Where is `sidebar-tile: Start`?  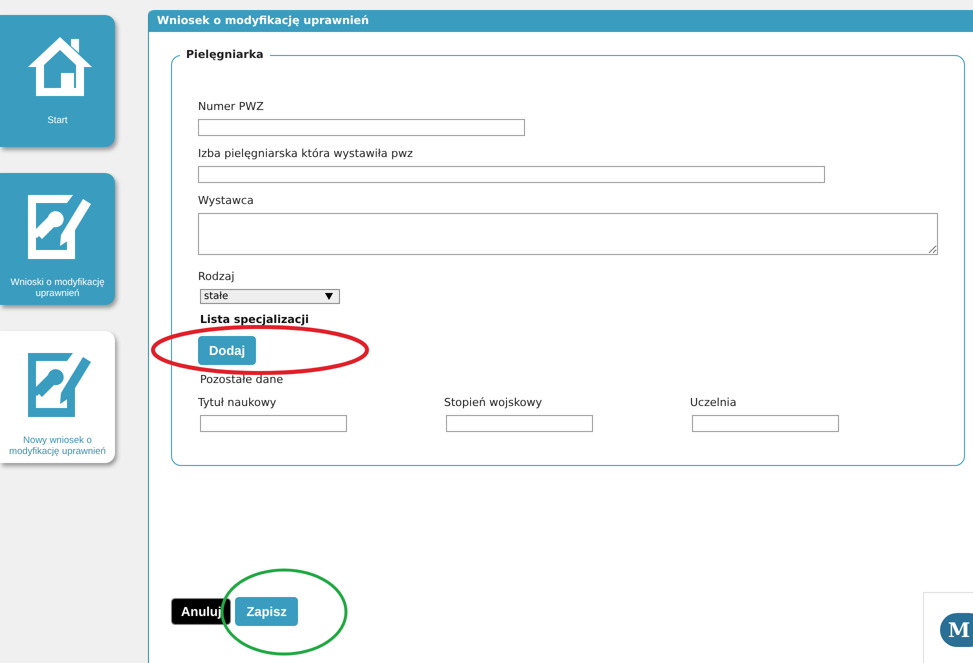
sidebar-tile: Start is located at coordinates (57, 81).